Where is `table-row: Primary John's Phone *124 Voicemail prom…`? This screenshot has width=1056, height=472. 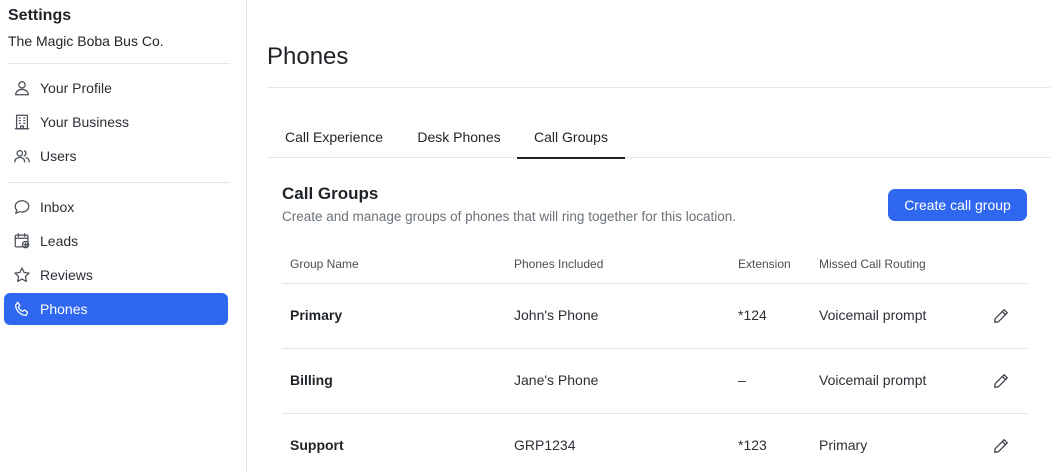
table-row: Primary John's Phone *124 Voicemail prom… is located at coordinates (655, 316).